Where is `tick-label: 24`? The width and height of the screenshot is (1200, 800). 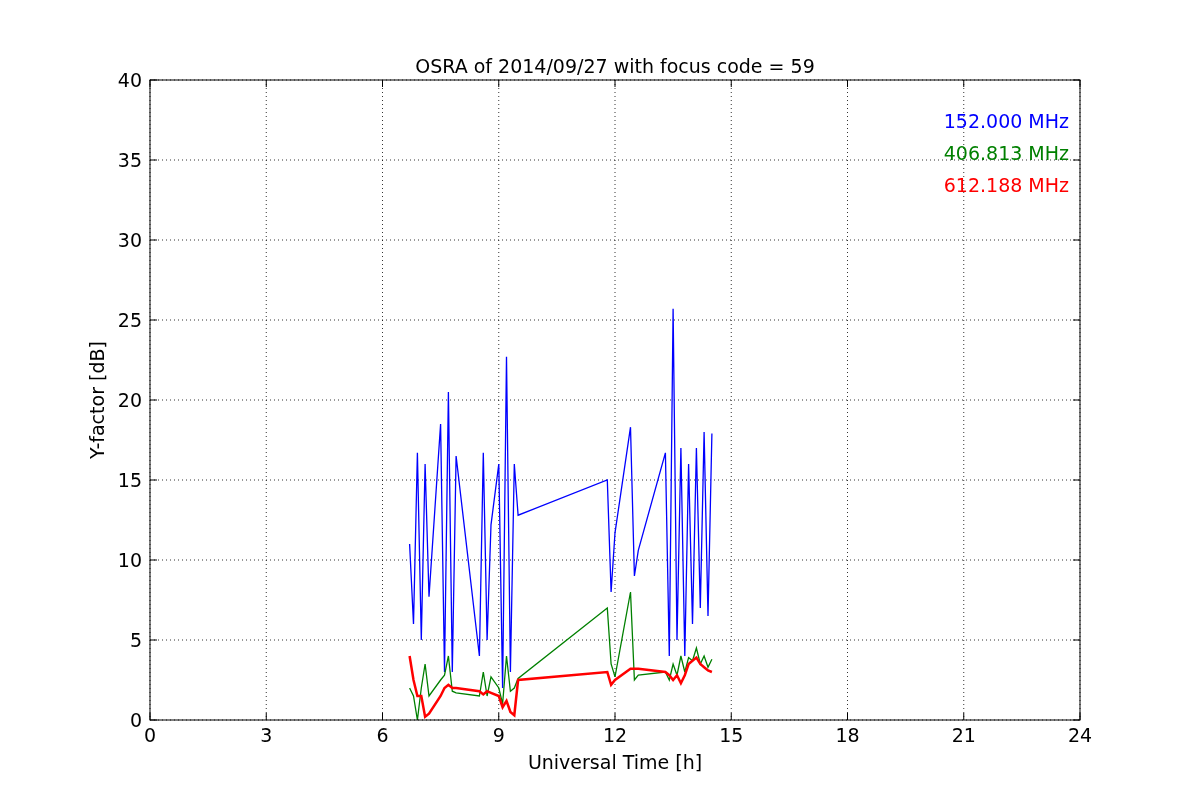 tick-label: 24 is located at coordinates (1080, 735).